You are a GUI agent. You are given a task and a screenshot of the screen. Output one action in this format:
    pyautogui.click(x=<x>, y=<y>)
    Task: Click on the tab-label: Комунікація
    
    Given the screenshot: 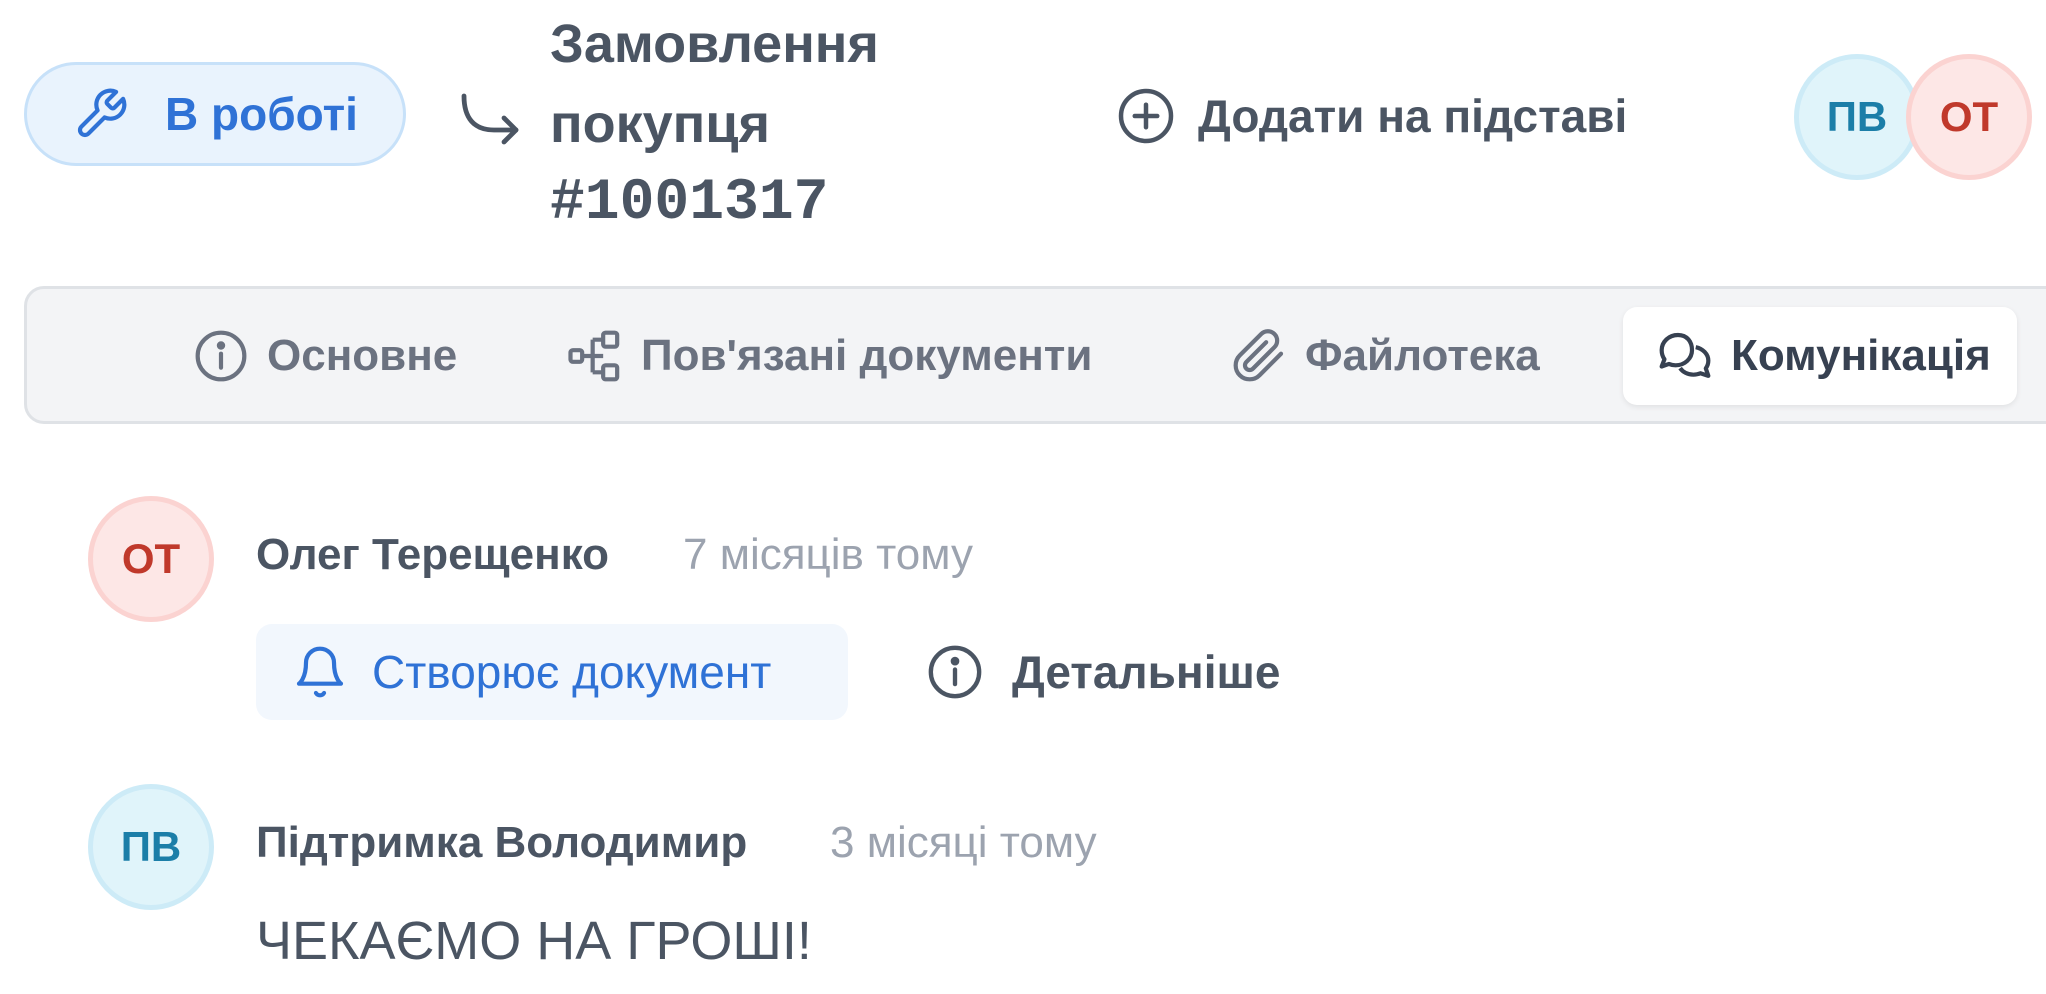 What is the action you would take?
    pyautogui.click(x=1861, y=355)
    